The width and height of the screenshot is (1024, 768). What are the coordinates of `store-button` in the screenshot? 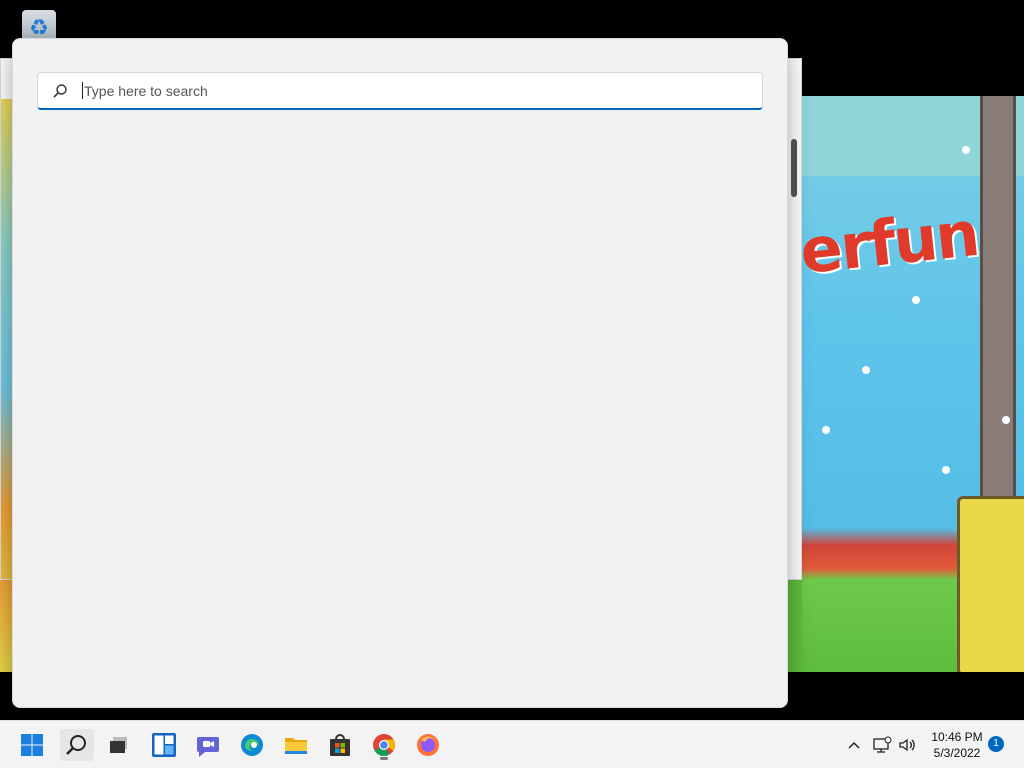 It's located at (340, 745).